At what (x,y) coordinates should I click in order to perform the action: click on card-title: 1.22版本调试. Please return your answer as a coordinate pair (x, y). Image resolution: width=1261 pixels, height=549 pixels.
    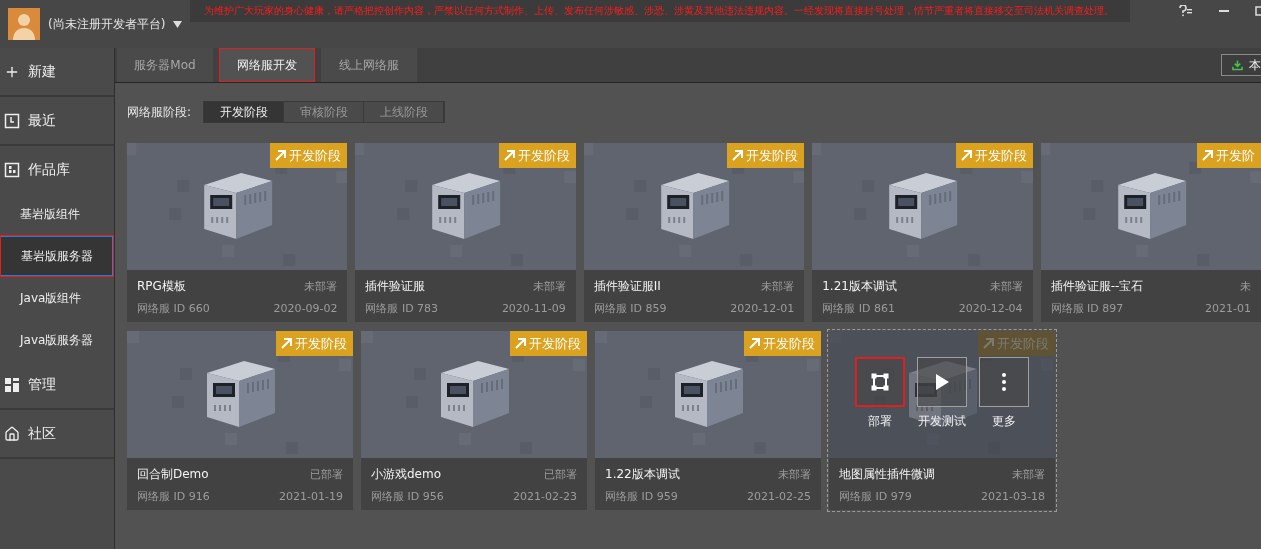
    Looking at the image, I should click on (642, 474).